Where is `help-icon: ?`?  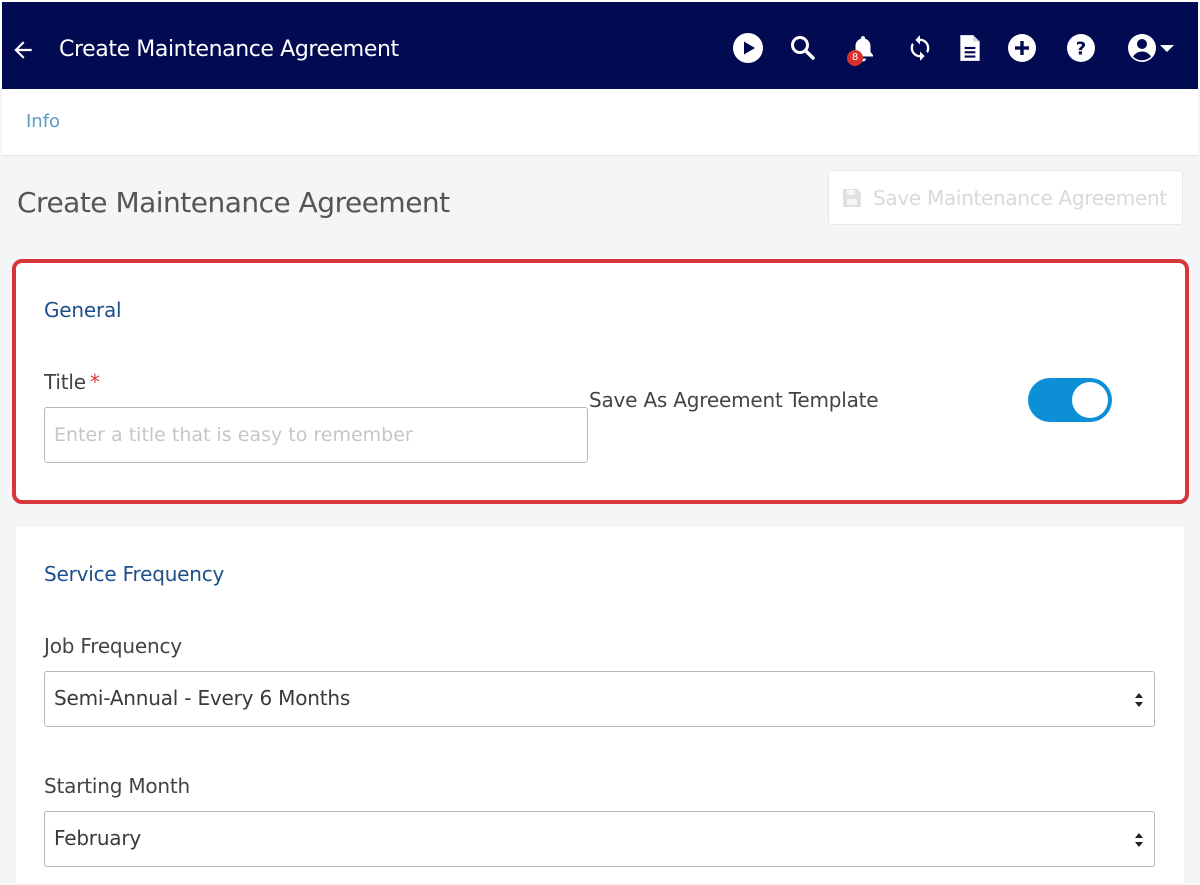
help-icon: ? is located at coordinates (1081, 48).